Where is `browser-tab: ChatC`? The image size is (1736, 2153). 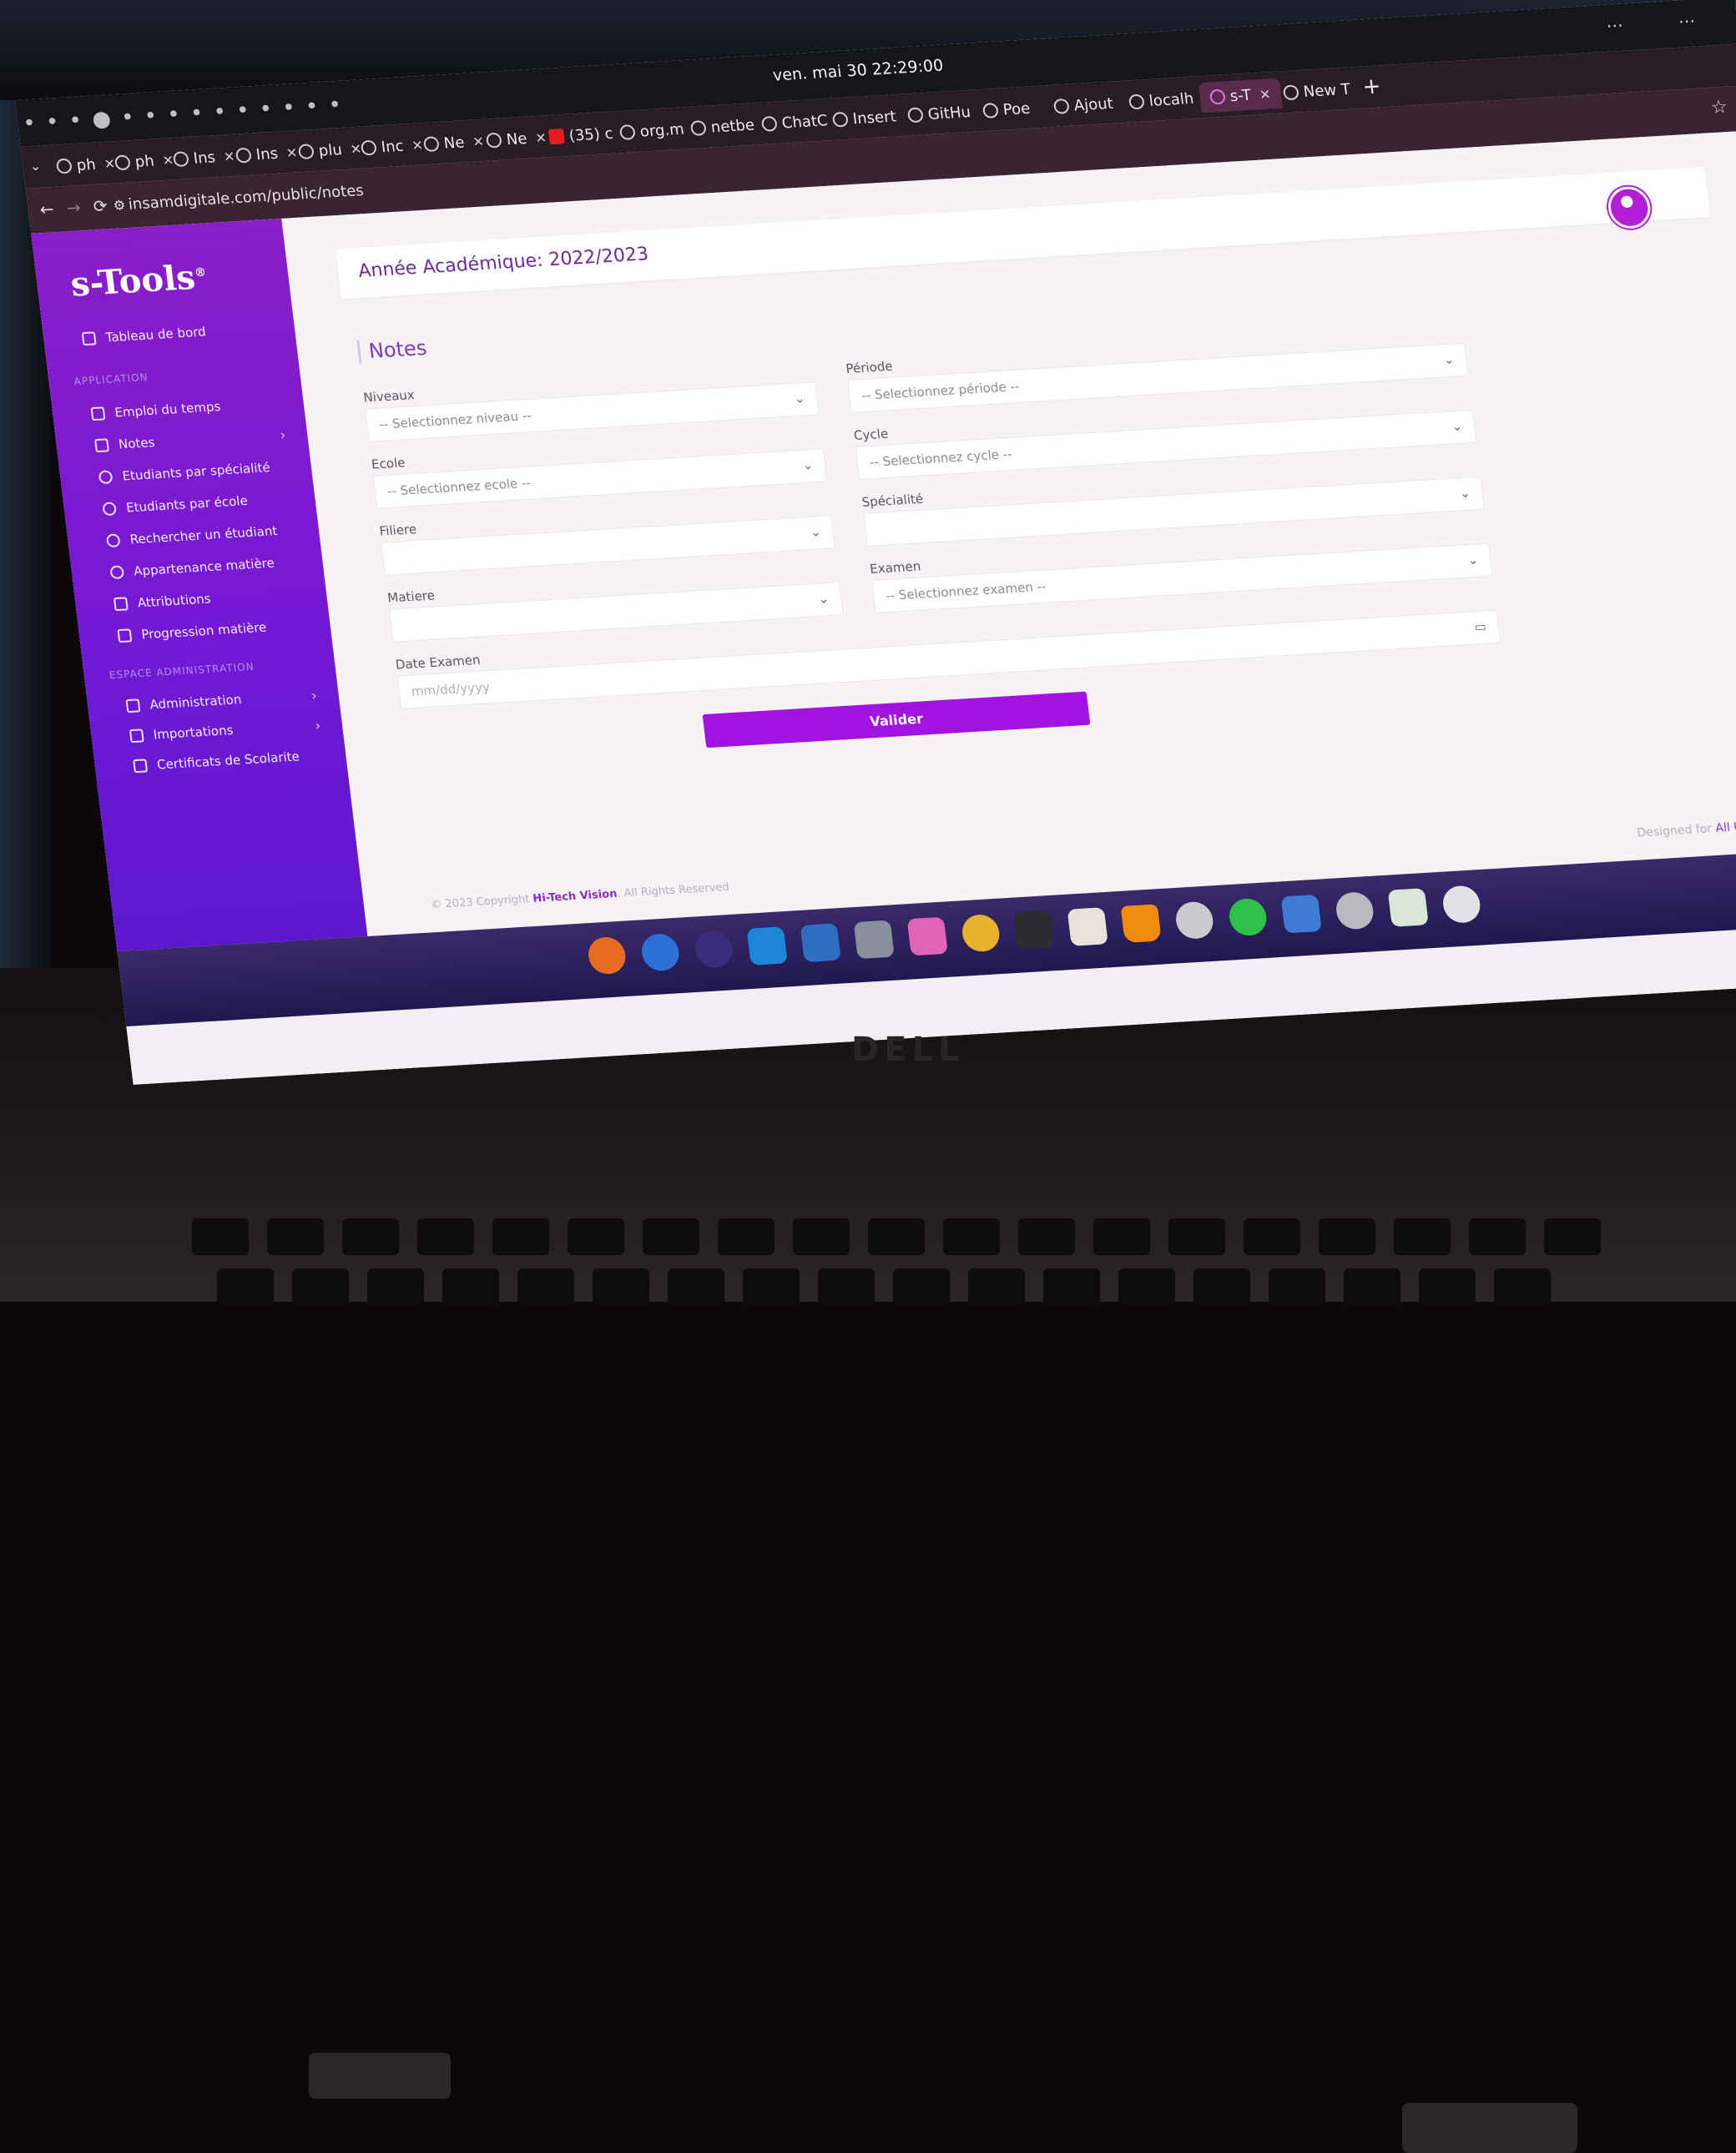 browser-tab: ChatC is located at coordinates (795, 122).